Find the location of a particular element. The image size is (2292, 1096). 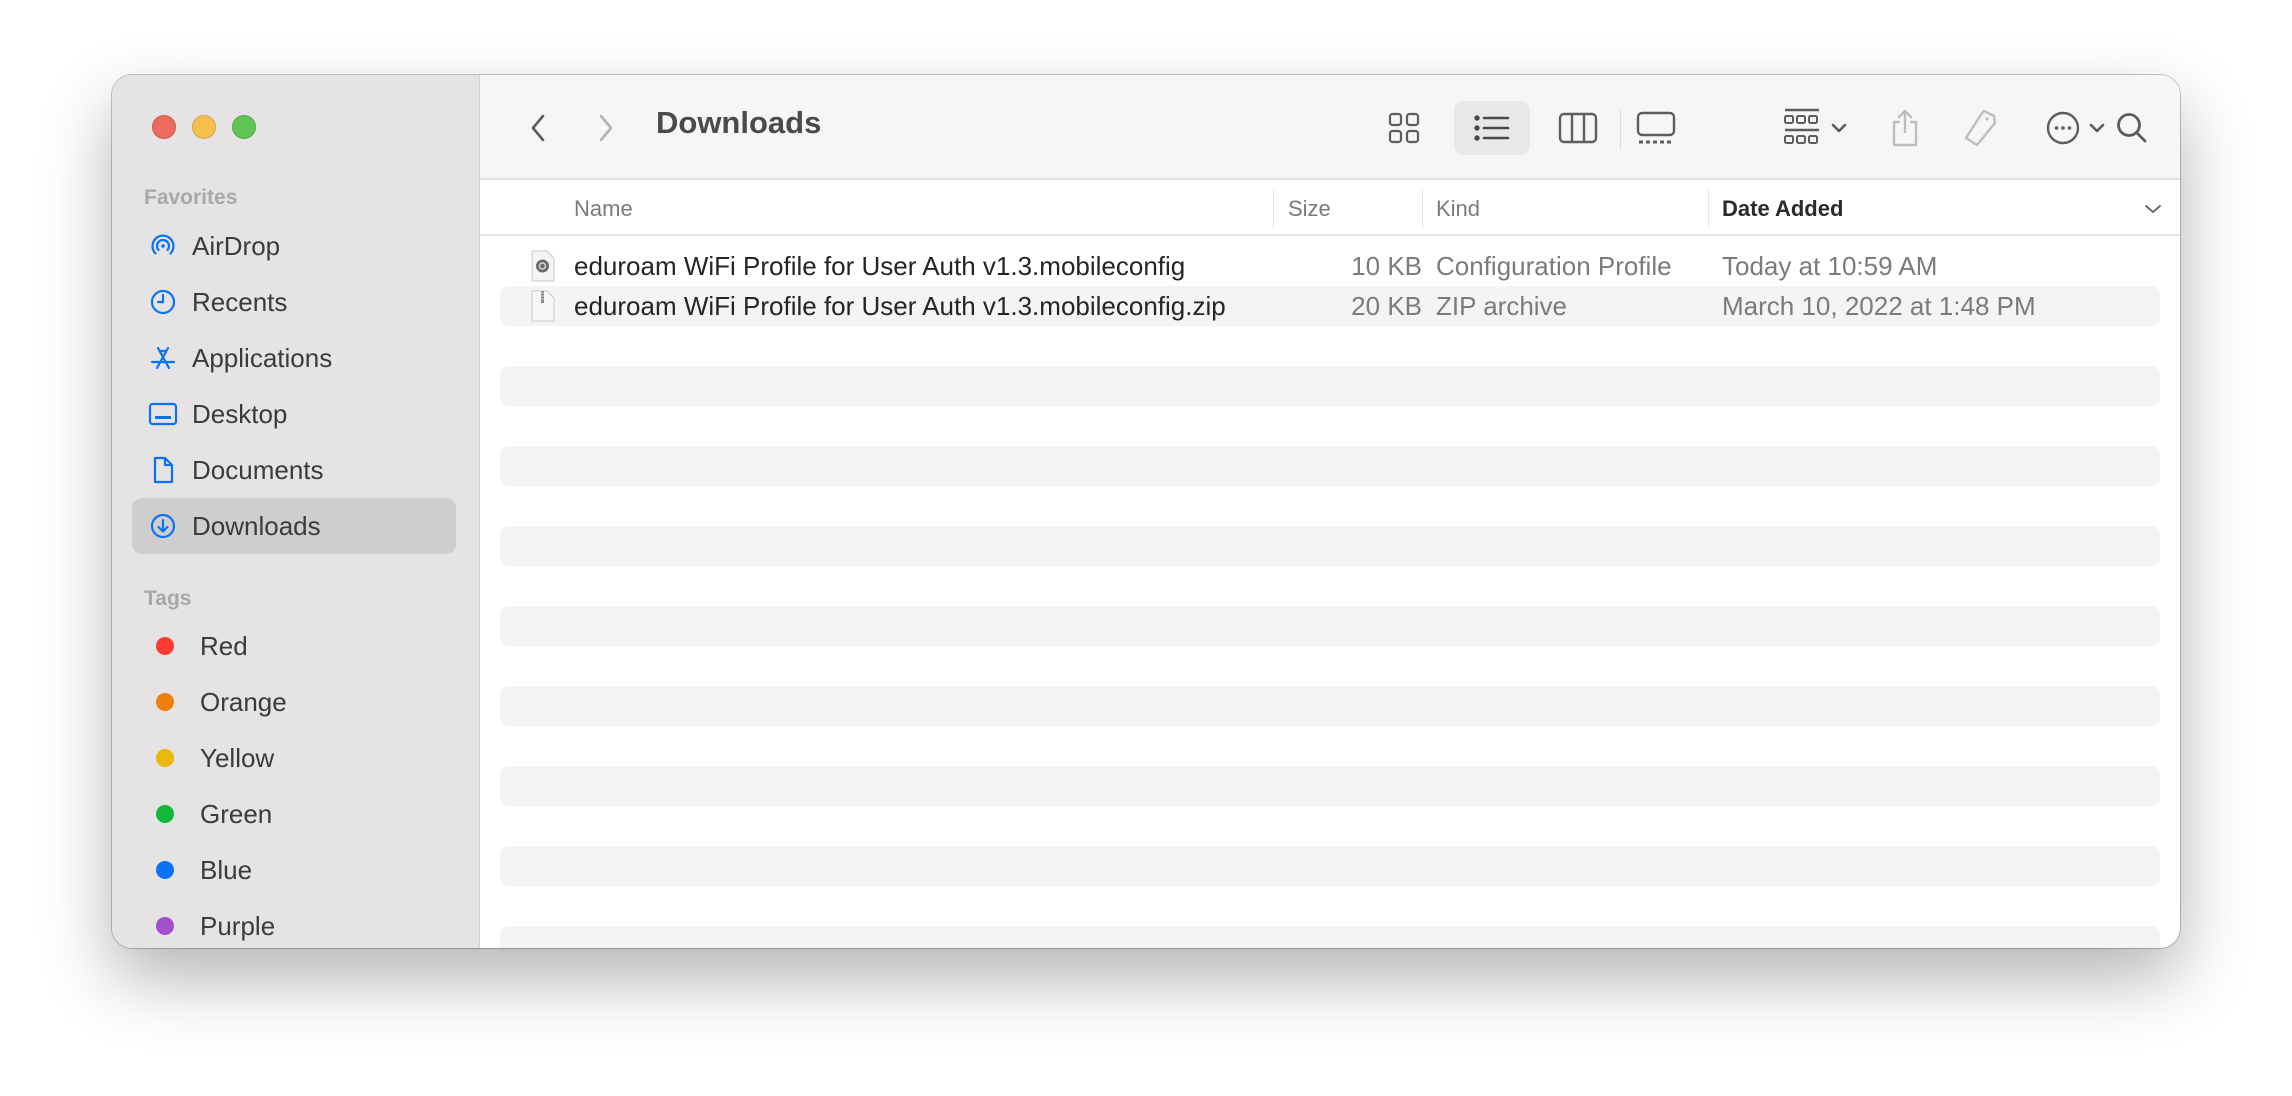

config-profile-file-icon is located at coordinates (543, 266).